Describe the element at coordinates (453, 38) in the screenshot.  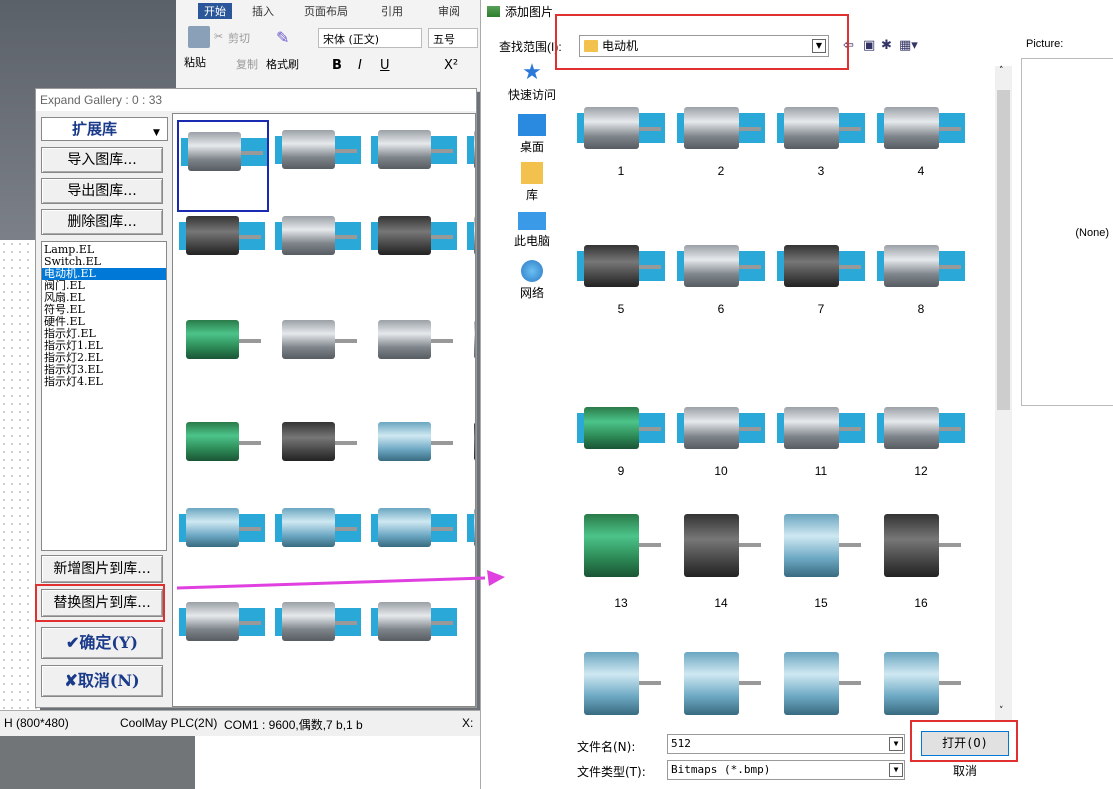
I see `font-size-select: 五号` at that location.